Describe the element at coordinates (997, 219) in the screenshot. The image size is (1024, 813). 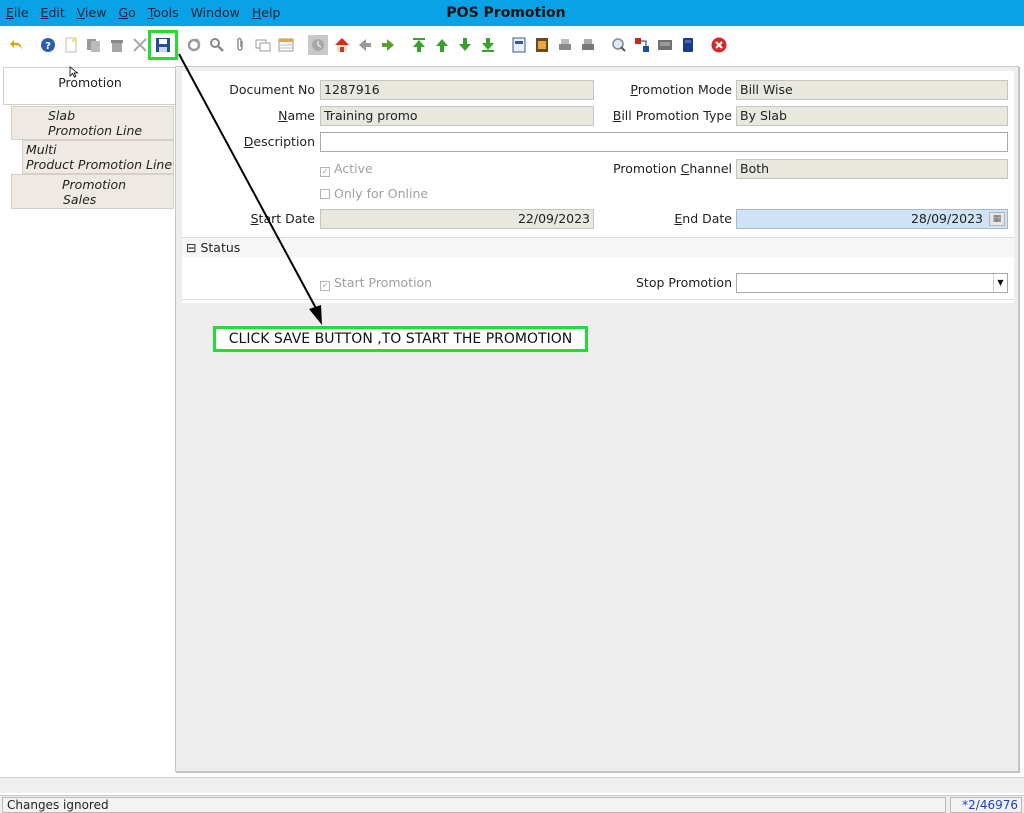
I see `calendar-icon: ▦` at that location.